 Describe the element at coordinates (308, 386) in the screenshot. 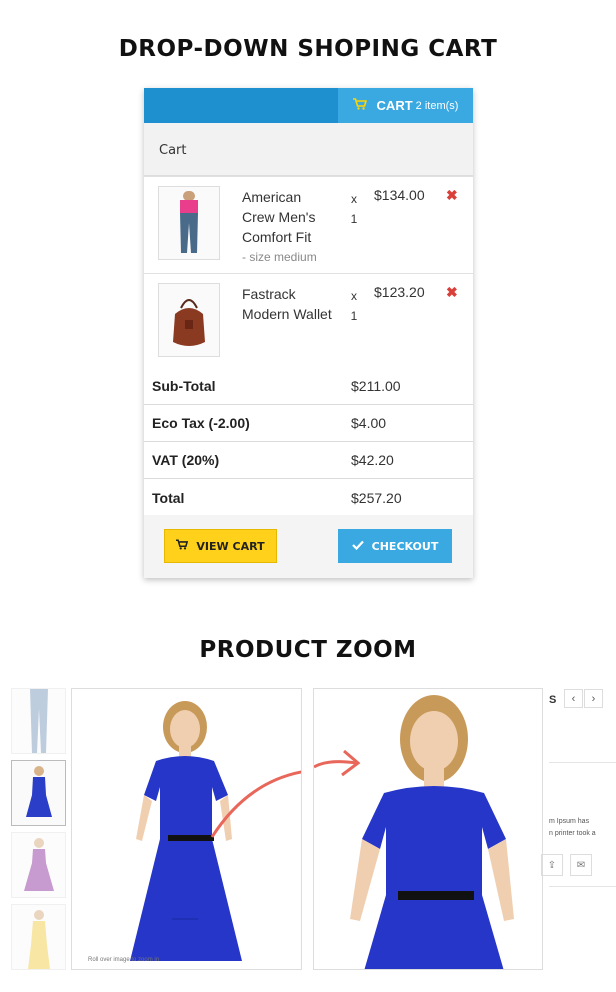

I see `totals-row: Sub-Total $211.00` at that location.